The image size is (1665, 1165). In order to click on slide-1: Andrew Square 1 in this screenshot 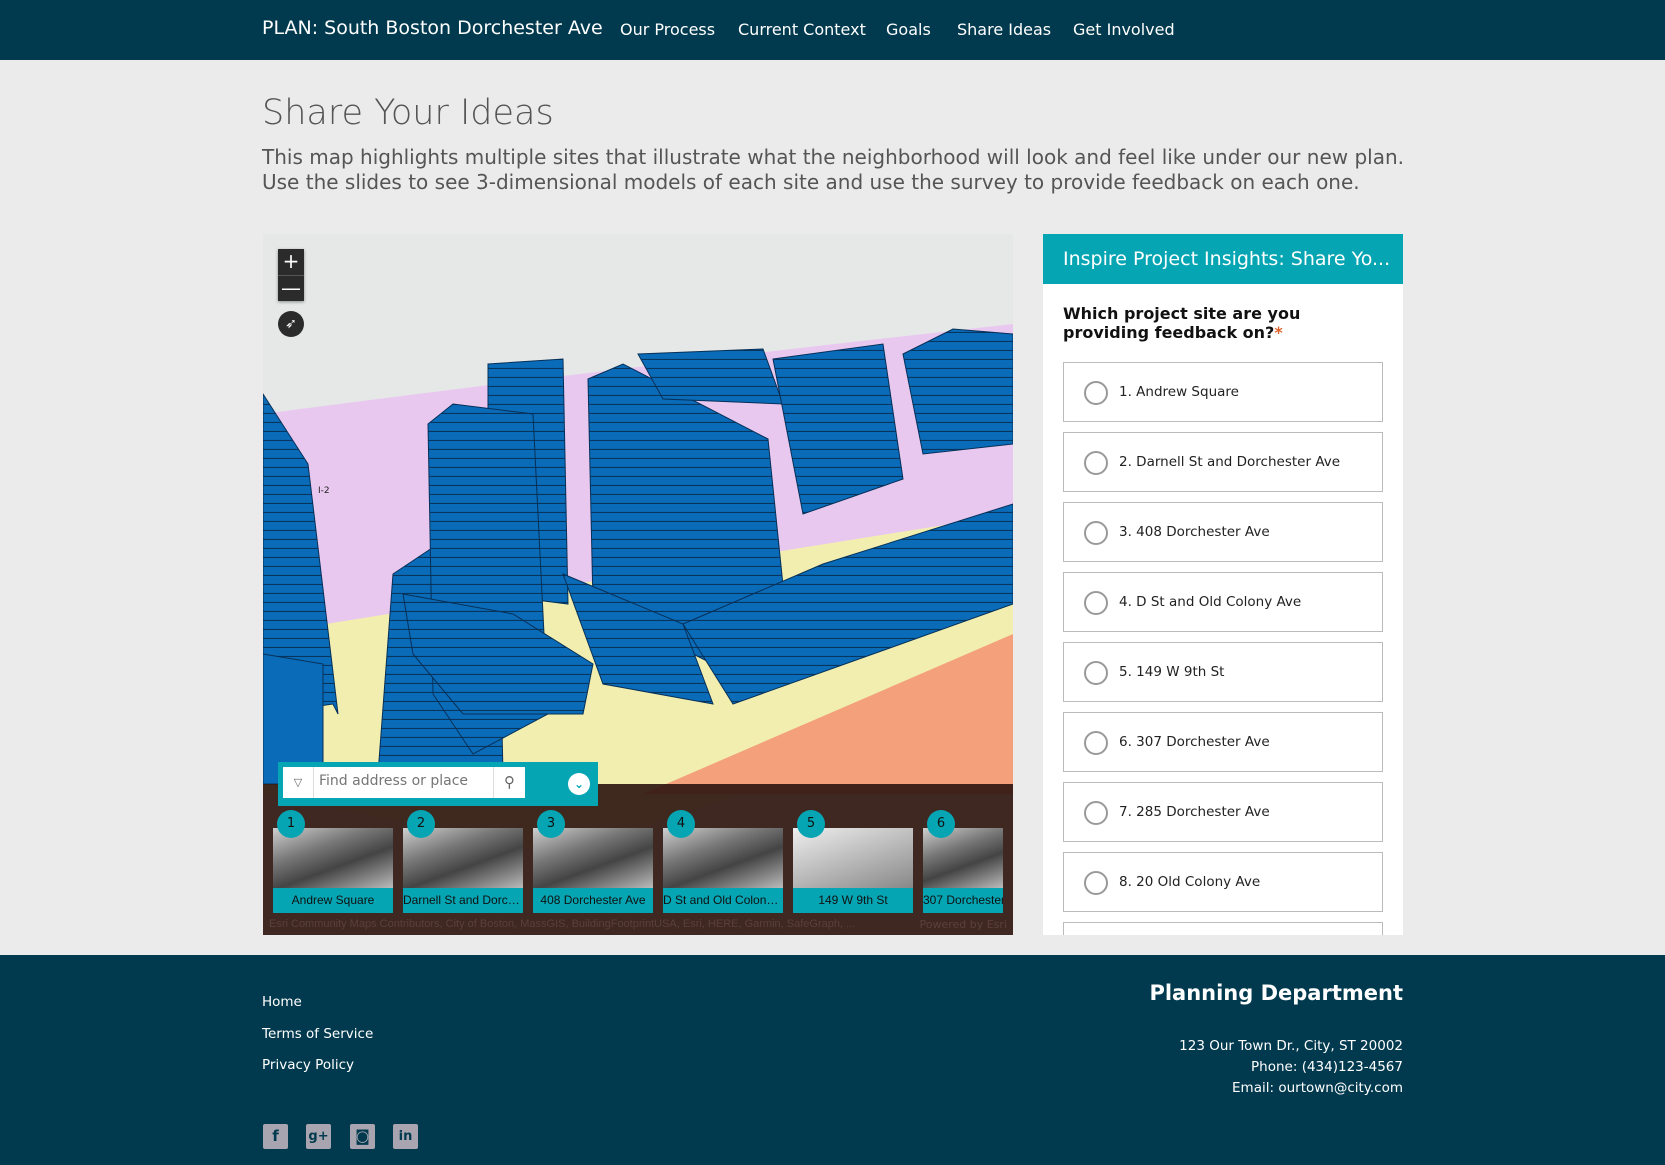, I will do `click(333, 861)`.